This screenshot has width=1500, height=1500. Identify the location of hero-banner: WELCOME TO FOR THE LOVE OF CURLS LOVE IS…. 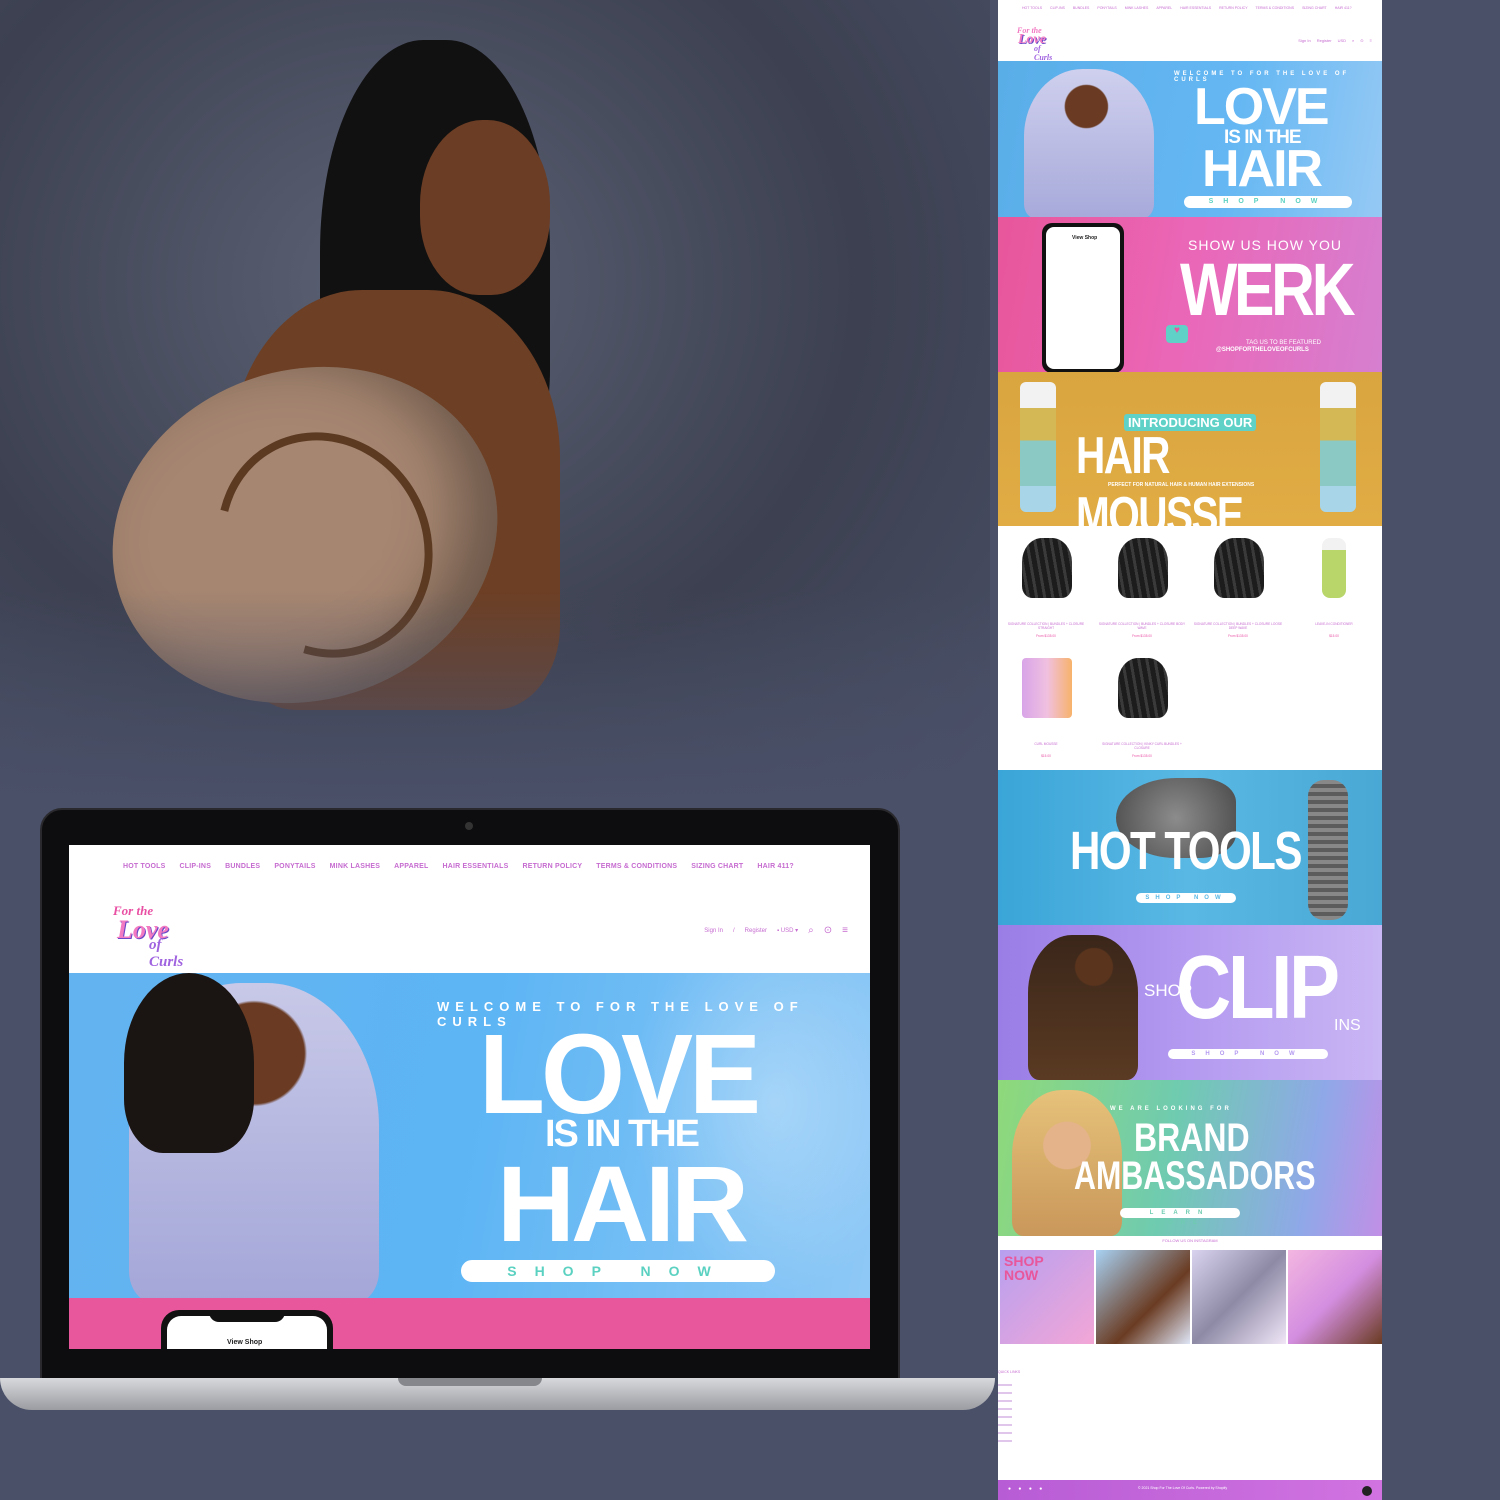
(469, 1135).